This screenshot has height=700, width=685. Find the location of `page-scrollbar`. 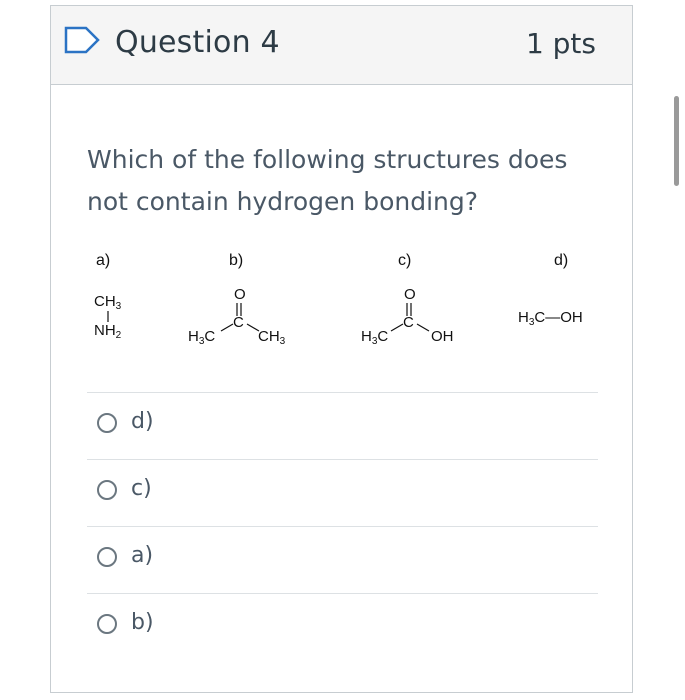

page-scrollbar is located at coordinates (676, 141).